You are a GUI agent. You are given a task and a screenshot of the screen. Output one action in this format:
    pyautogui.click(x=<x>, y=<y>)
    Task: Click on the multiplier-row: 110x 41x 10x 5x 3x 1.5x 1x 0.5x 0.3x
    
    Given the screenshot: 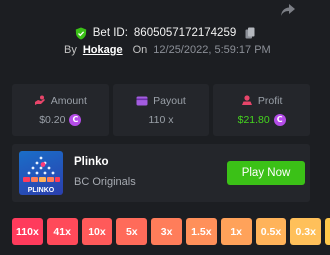 What is the action you would take?
    pyautogui.click(x=171, y=232)
    